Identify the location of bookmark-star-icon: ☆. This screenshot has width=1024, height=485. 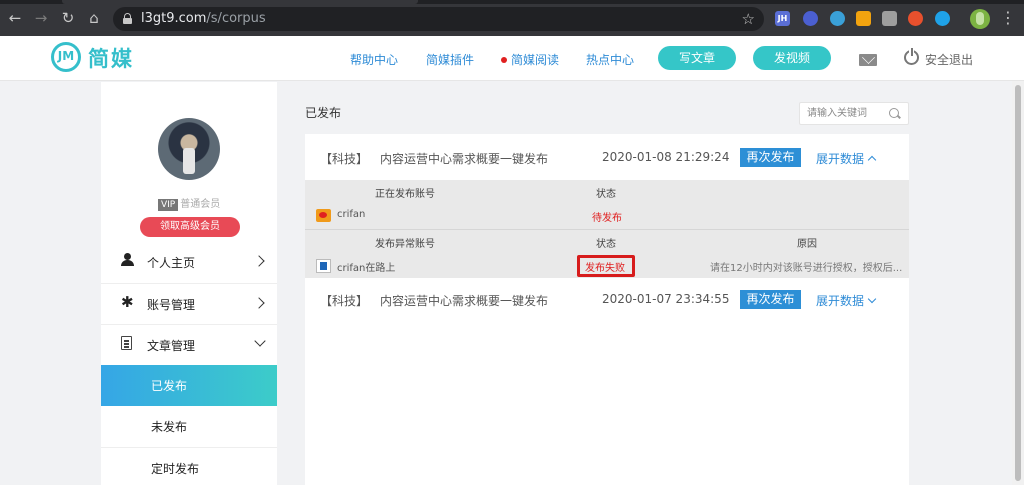
(748, 19).